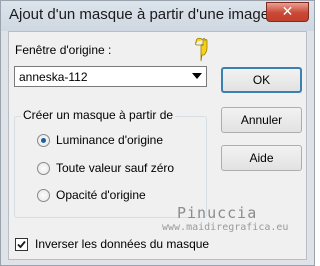  I want to click on radio-label: Toute valeur sauf zéro, so click(115, 168).